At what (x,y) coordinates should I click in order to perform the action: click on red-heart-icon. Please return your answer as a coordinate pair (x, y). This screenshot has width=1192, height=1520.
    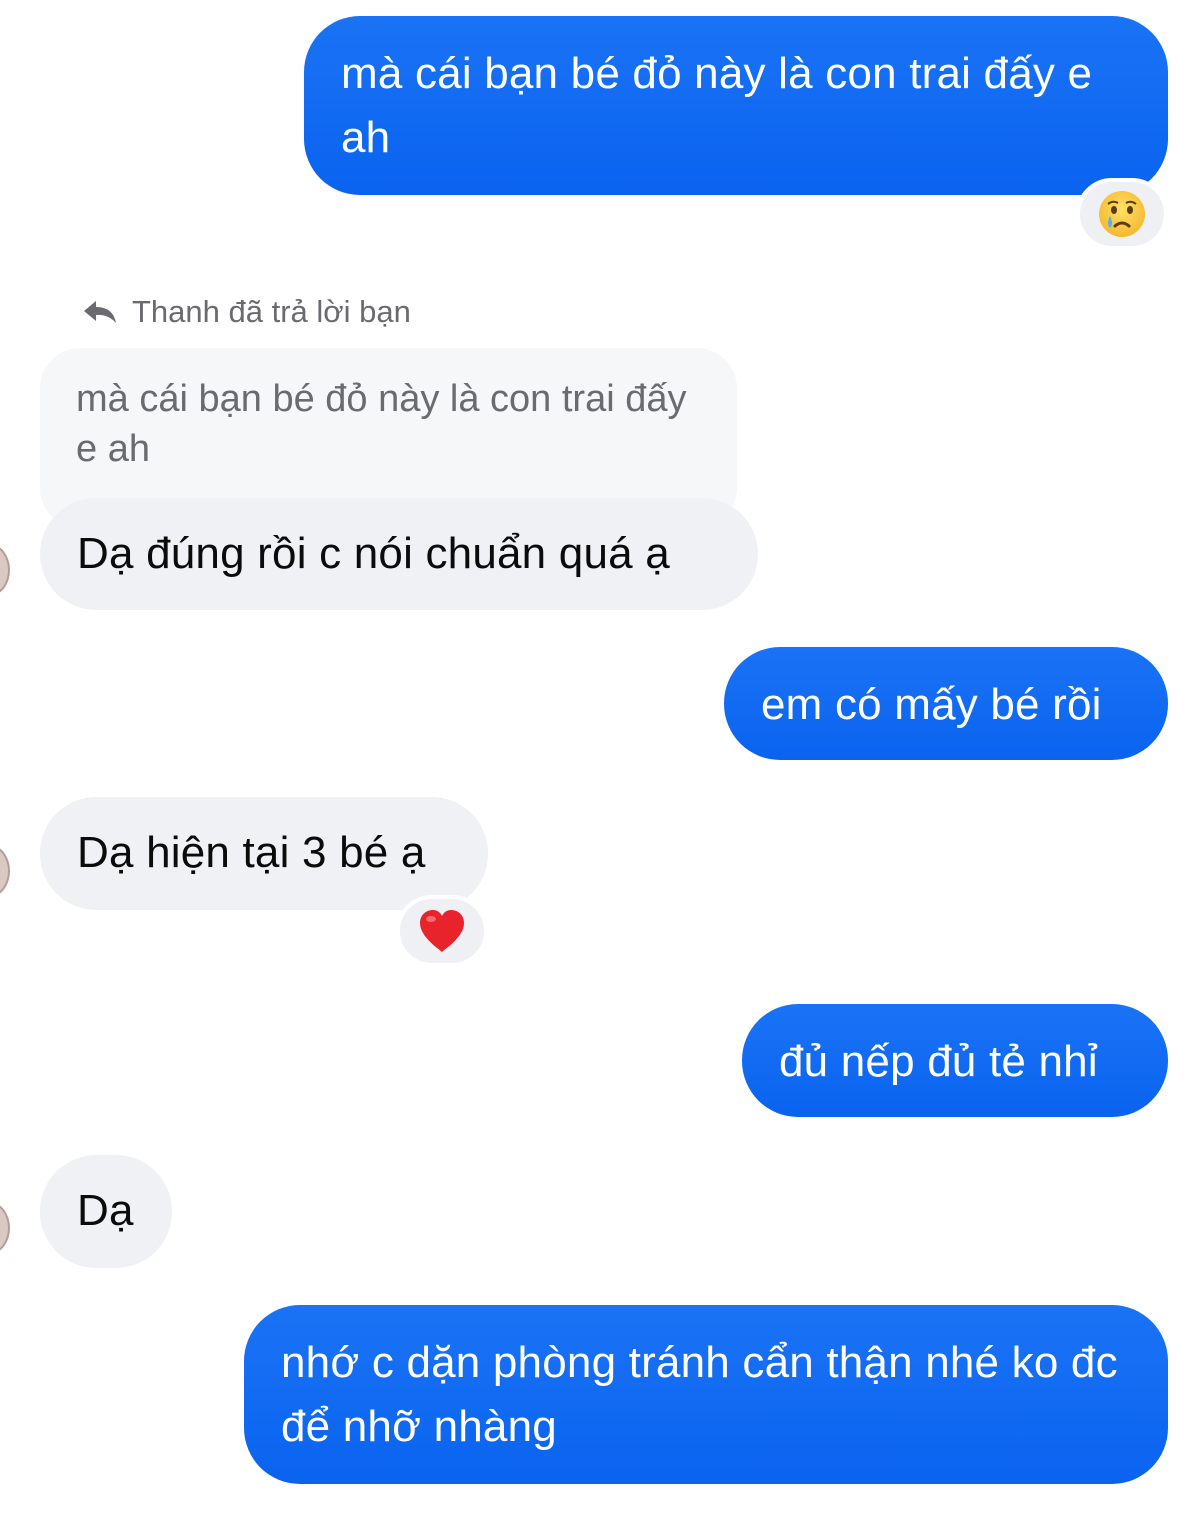
    Looking at the image, I should click on (442, 931).